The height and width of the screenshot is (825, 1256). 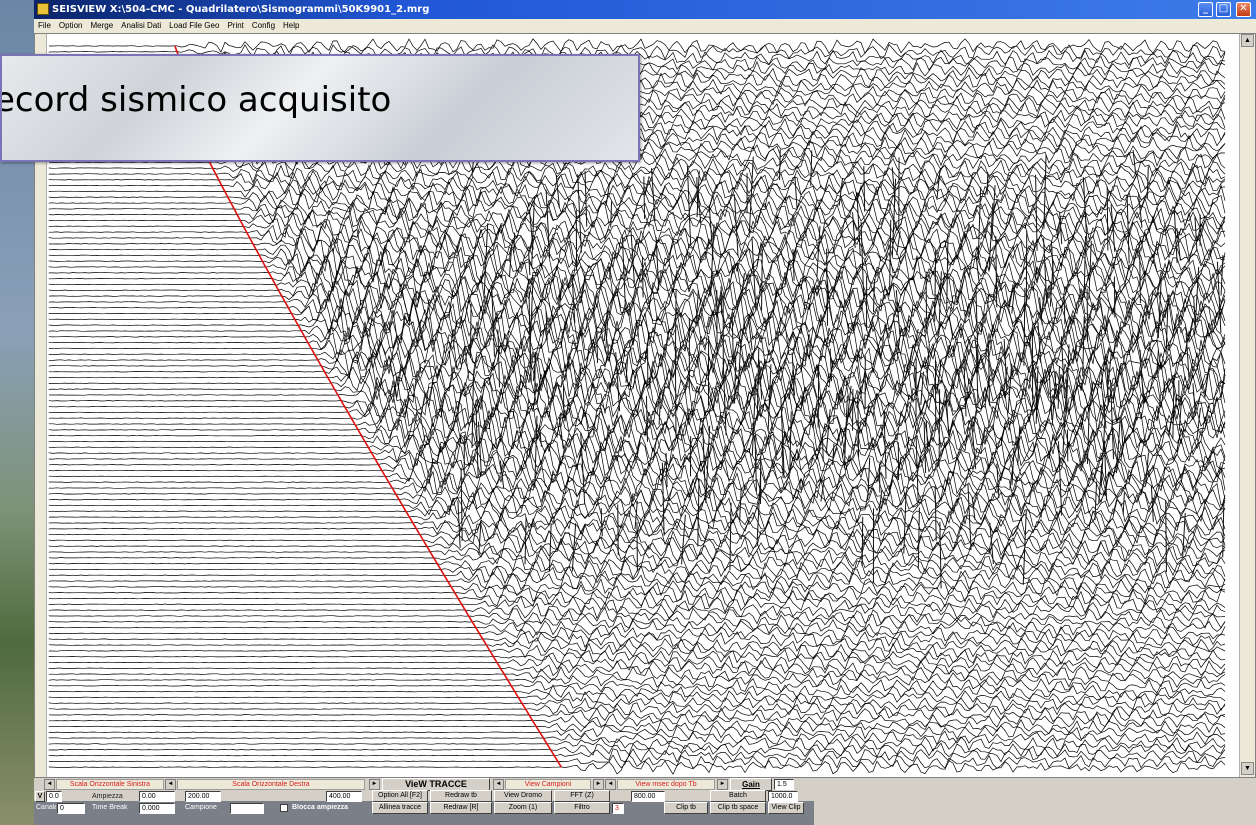 What do you see at coordinates (1247, 768) in the screenshot?
I see `scroll-down-arrow-icon: ▼` at bounding box center [1247, 768].